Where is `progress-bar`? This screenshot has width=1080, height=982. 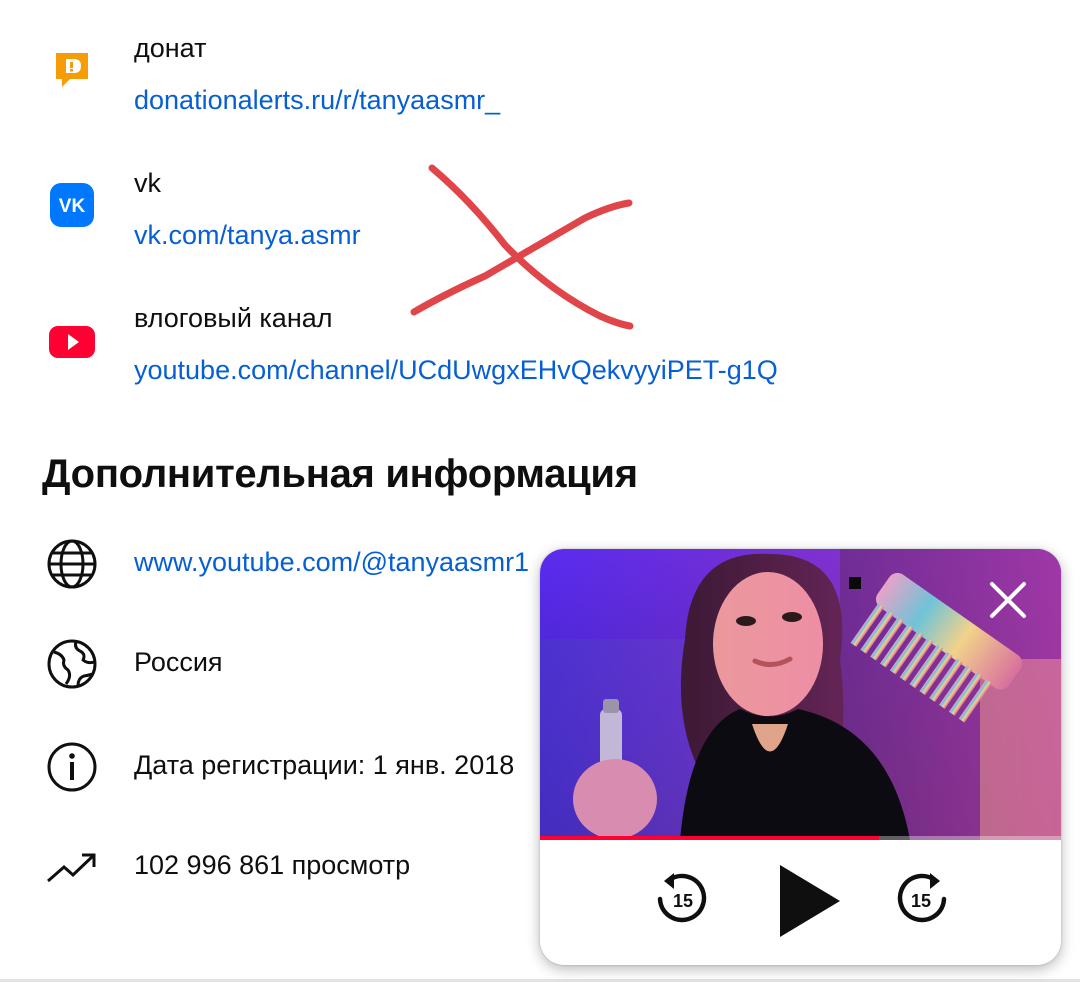
progress-bar is located at coordinates (800, 838).